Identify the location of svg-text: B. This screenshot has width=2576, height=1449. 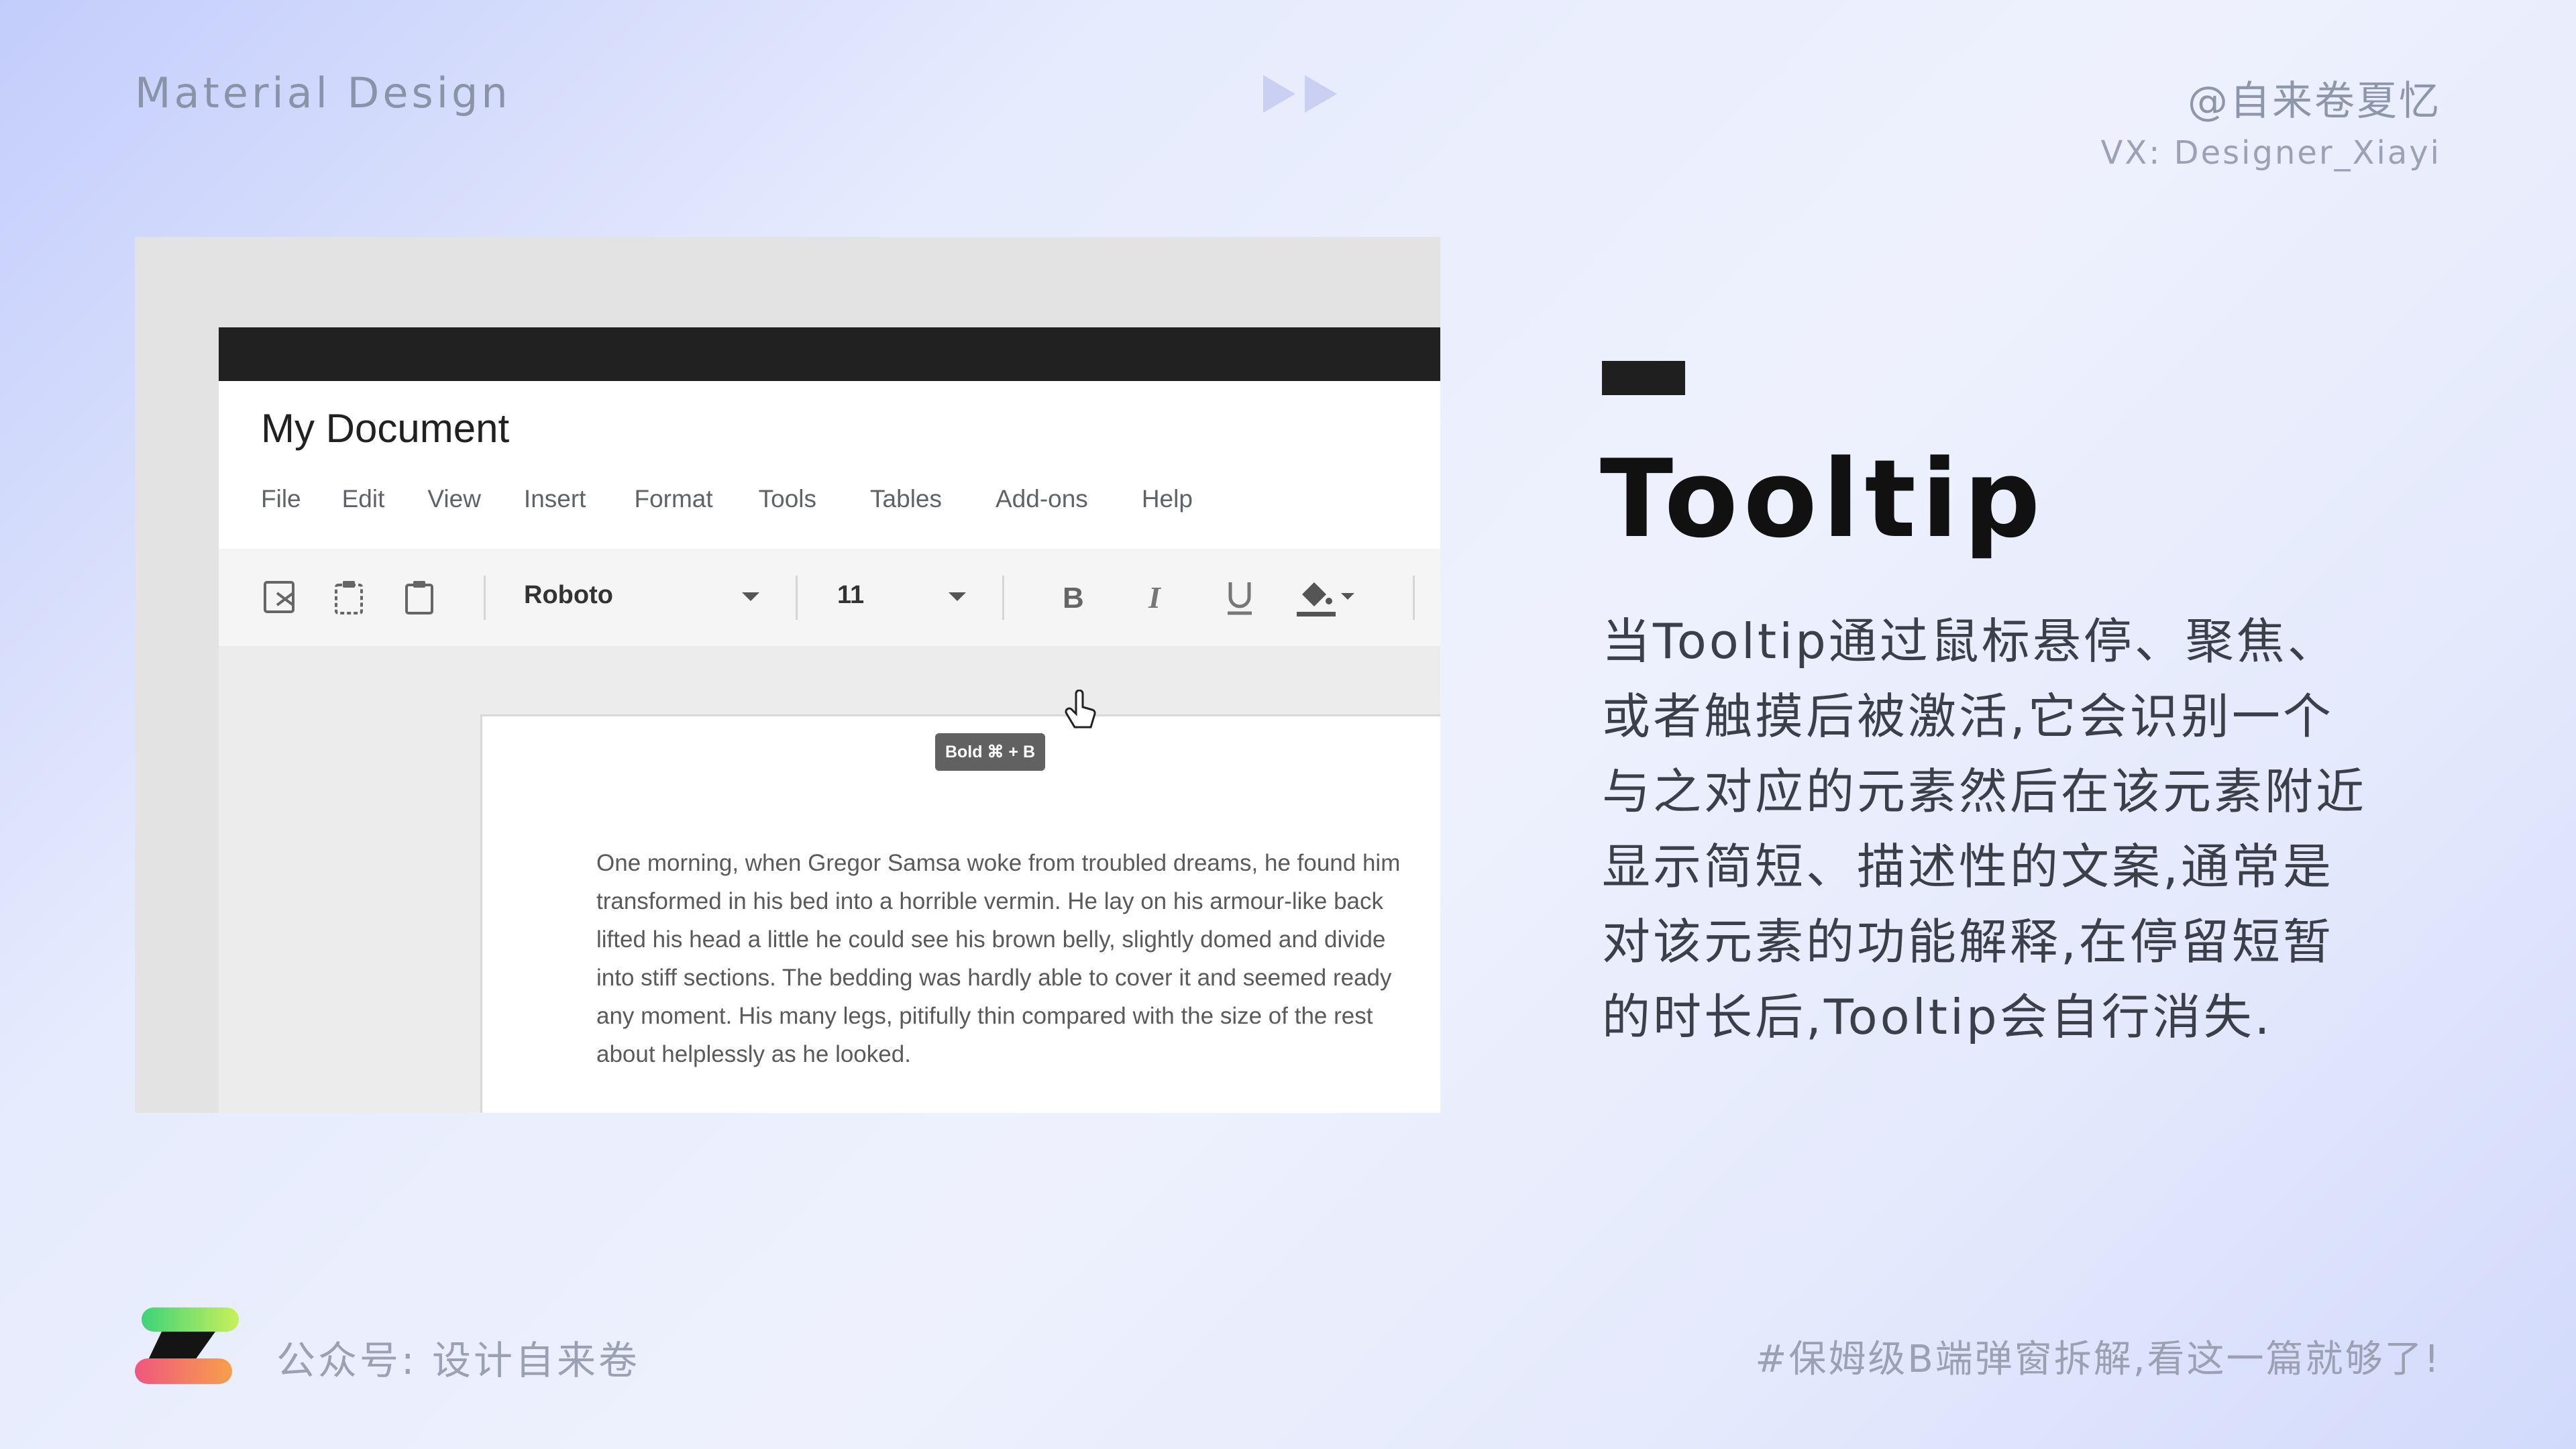
(1073, 598).